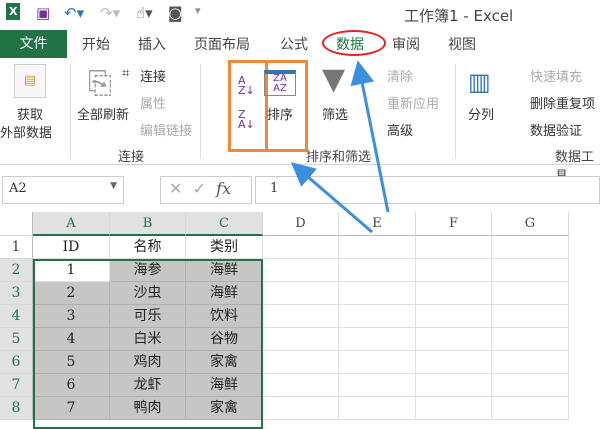  Describe the element at coordinates (331, 198) in the screenshot. I see `arrow-to-sort-group` at that location.